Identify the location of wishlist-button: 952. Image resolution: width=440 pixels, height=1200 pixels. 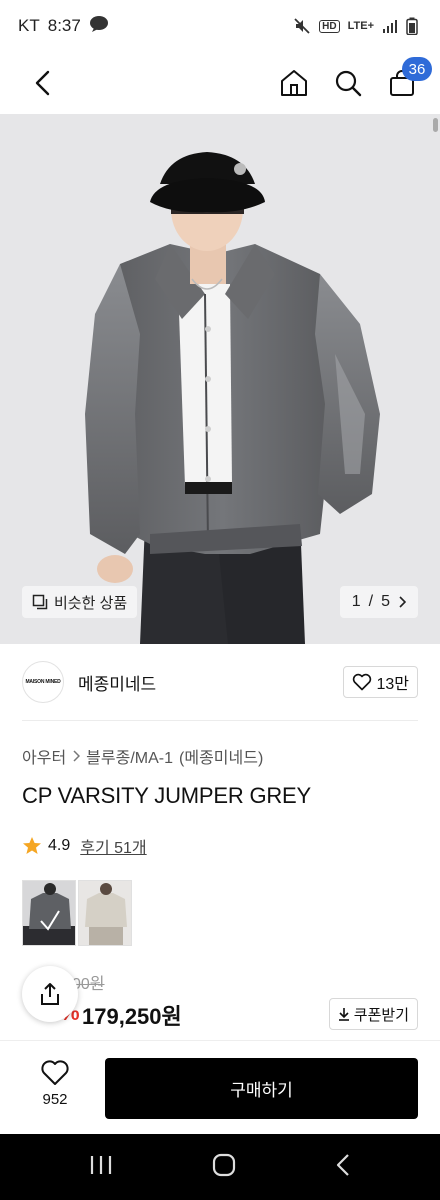
(55, 1083).